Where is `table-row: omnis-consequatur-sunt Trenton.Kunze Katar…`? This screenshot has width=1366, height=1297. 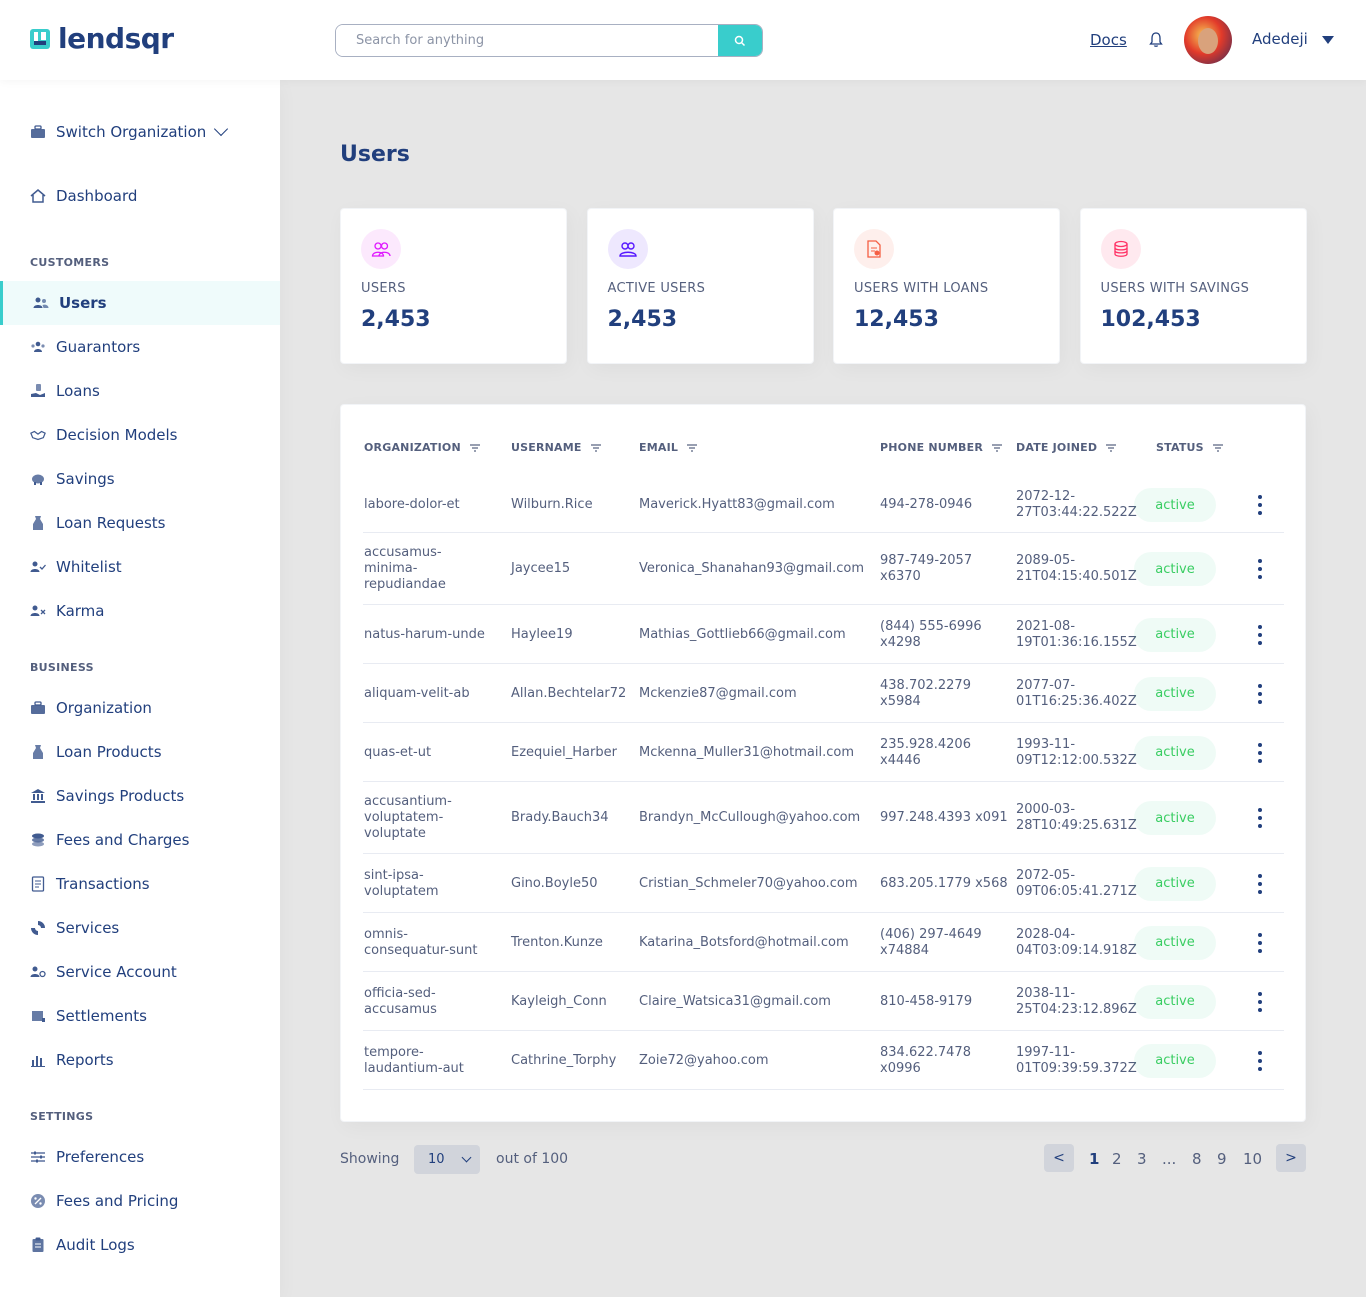
table-row: omnis-consequatur-sunt Trenton.Kunze Katar… is located at coordinates (823, 942).